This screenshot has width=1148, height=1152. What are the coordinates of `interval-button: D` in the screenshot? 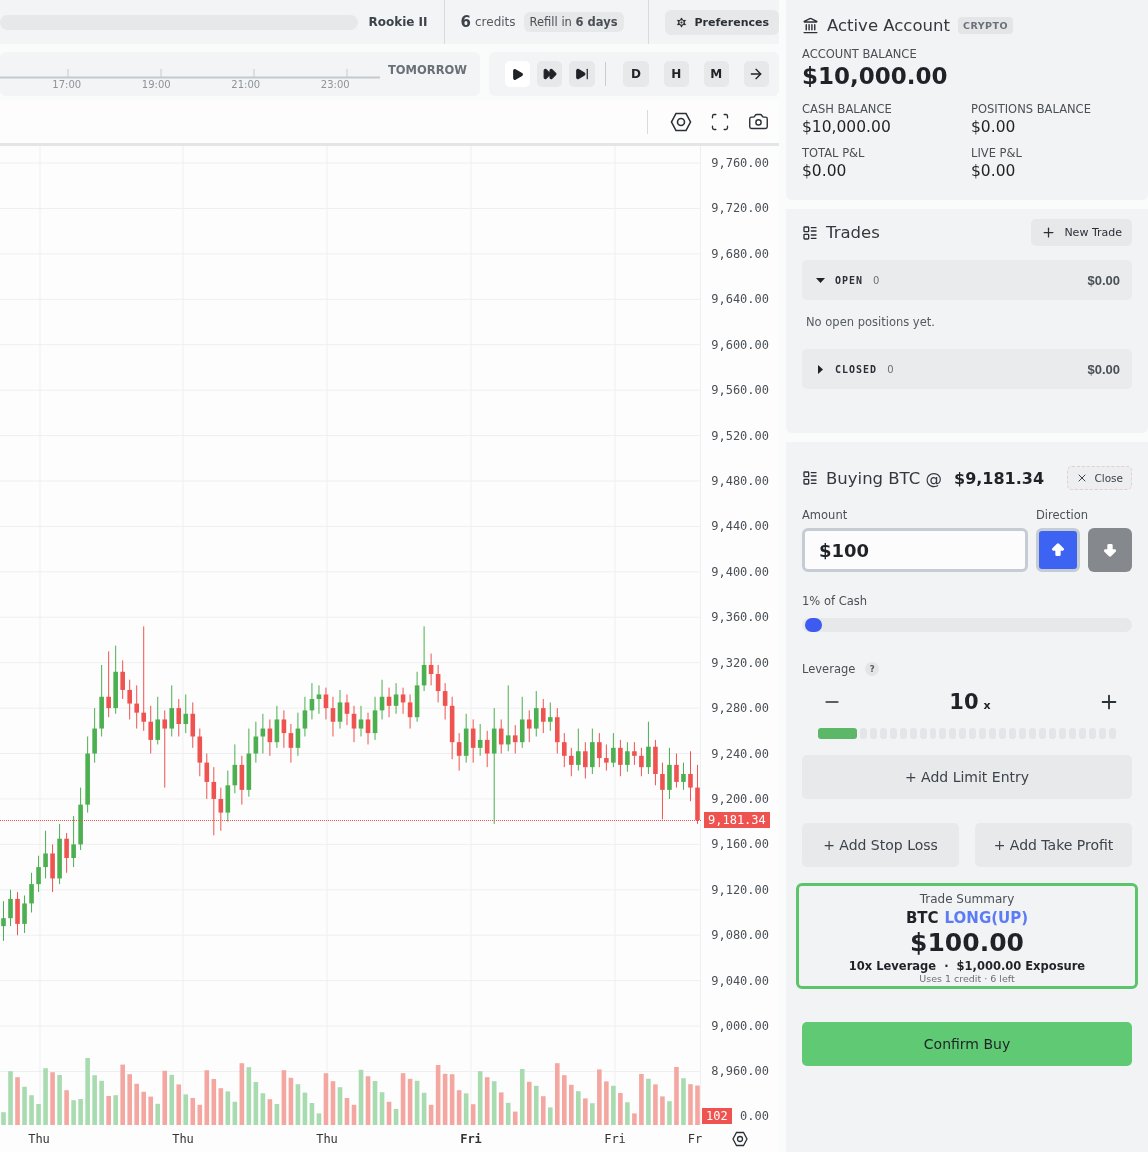 It's located at (636, 74).